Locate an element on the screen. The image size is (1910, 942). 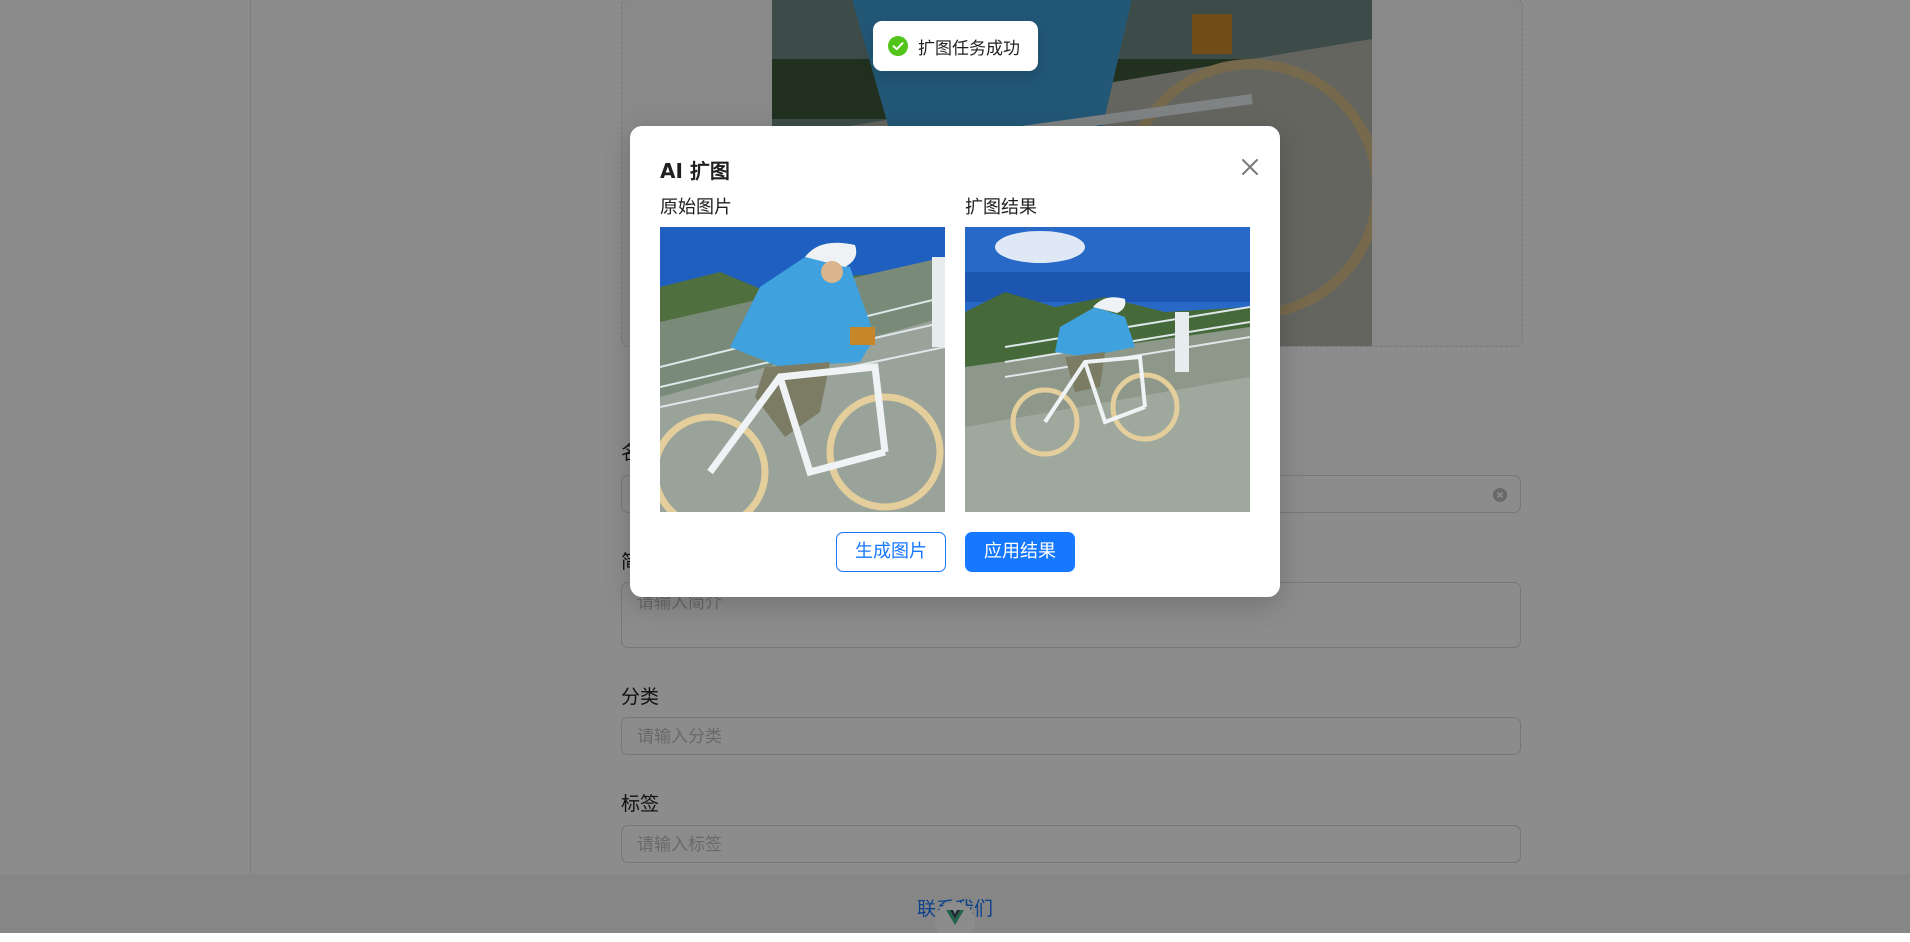
close-icon is located at coordinates (1250, 167).